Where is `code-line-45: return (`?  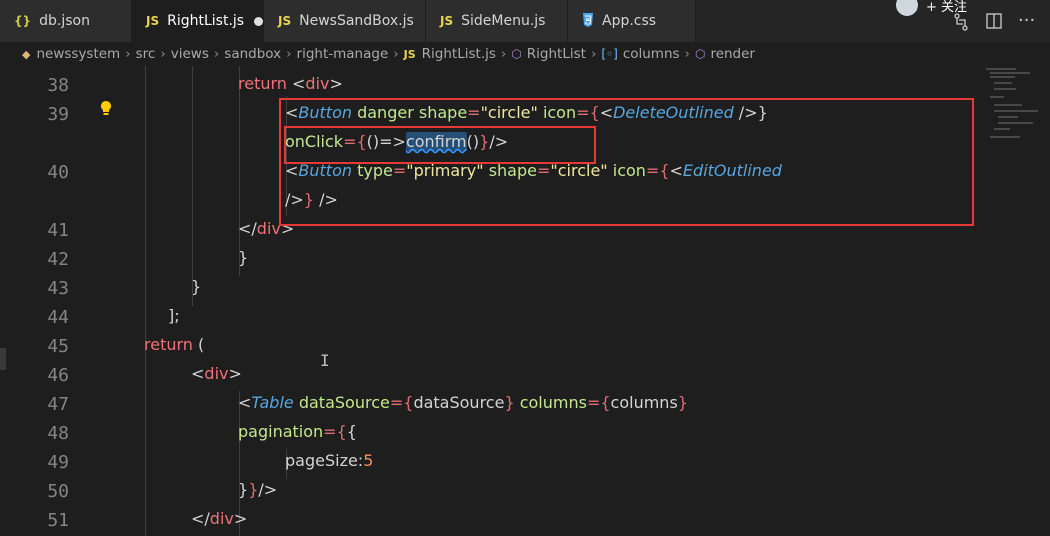 code-line-45: return ( is located at coordinates (174, 344).